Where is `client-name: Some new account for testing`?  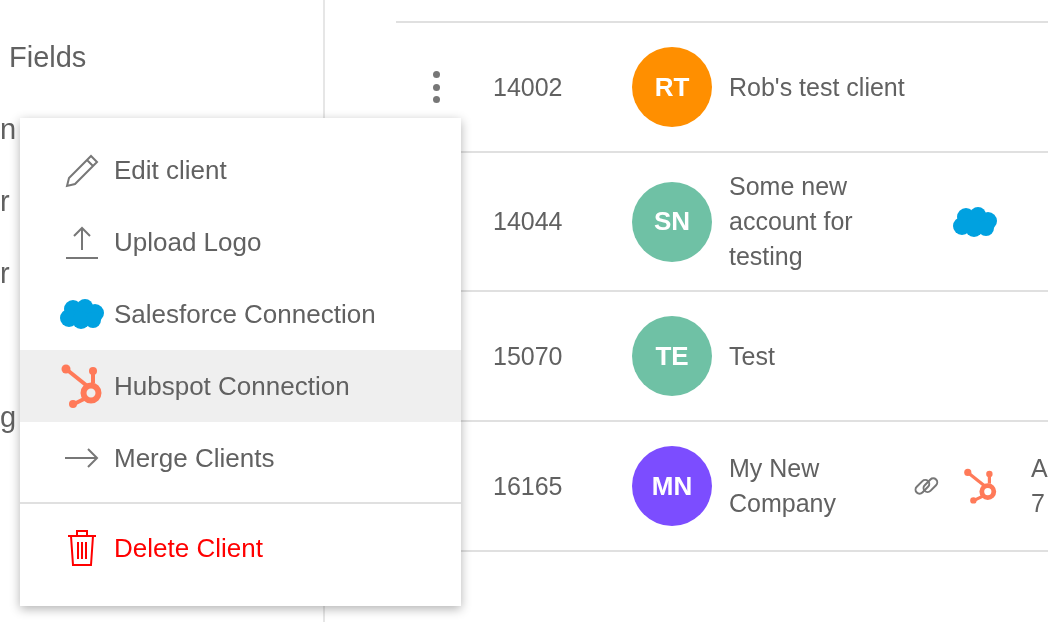
client-name: Some new account for testing is located at coordinates (791, 221).